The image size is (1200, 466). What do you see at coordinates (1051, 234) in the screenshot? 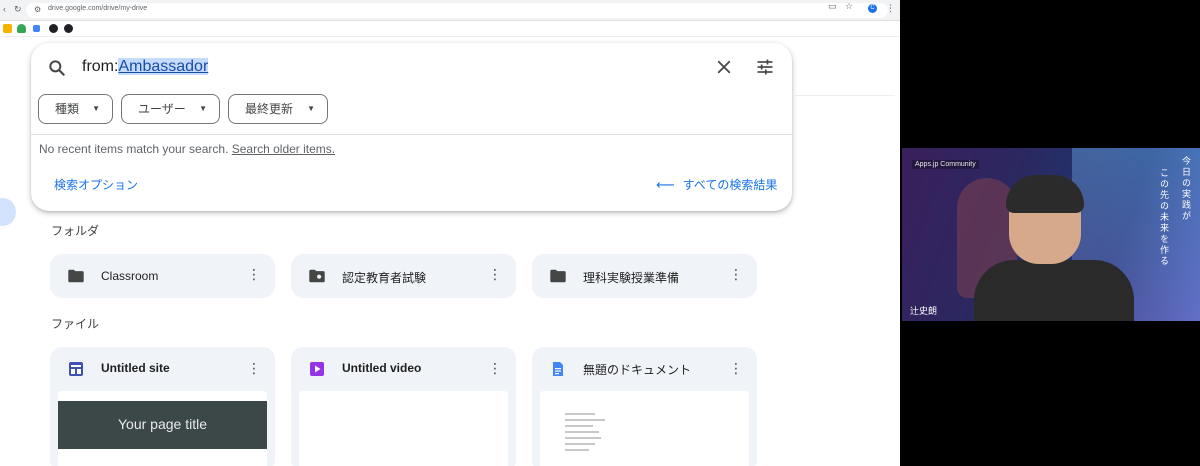
I see `video-feed: Apps.jp Community 今日の実践が この先の未来を作る 辻史朗` at bounding box center [1051, 234].